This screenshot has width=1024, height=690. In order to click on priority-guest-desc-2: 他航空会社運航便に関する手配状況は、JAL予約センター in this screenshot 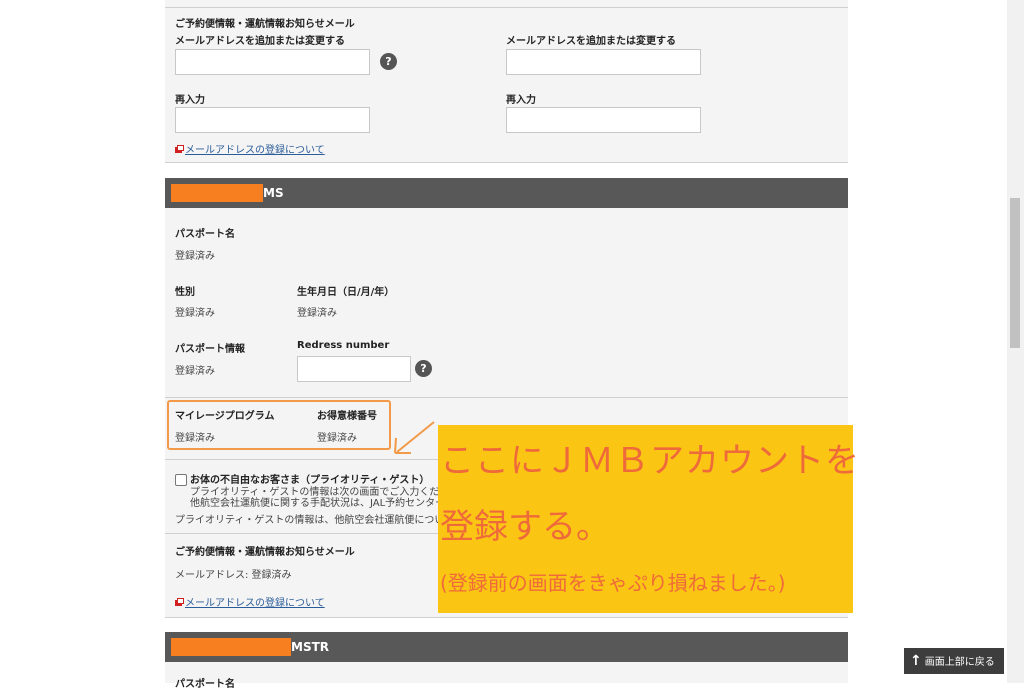, I will do `click(318, 503)`.